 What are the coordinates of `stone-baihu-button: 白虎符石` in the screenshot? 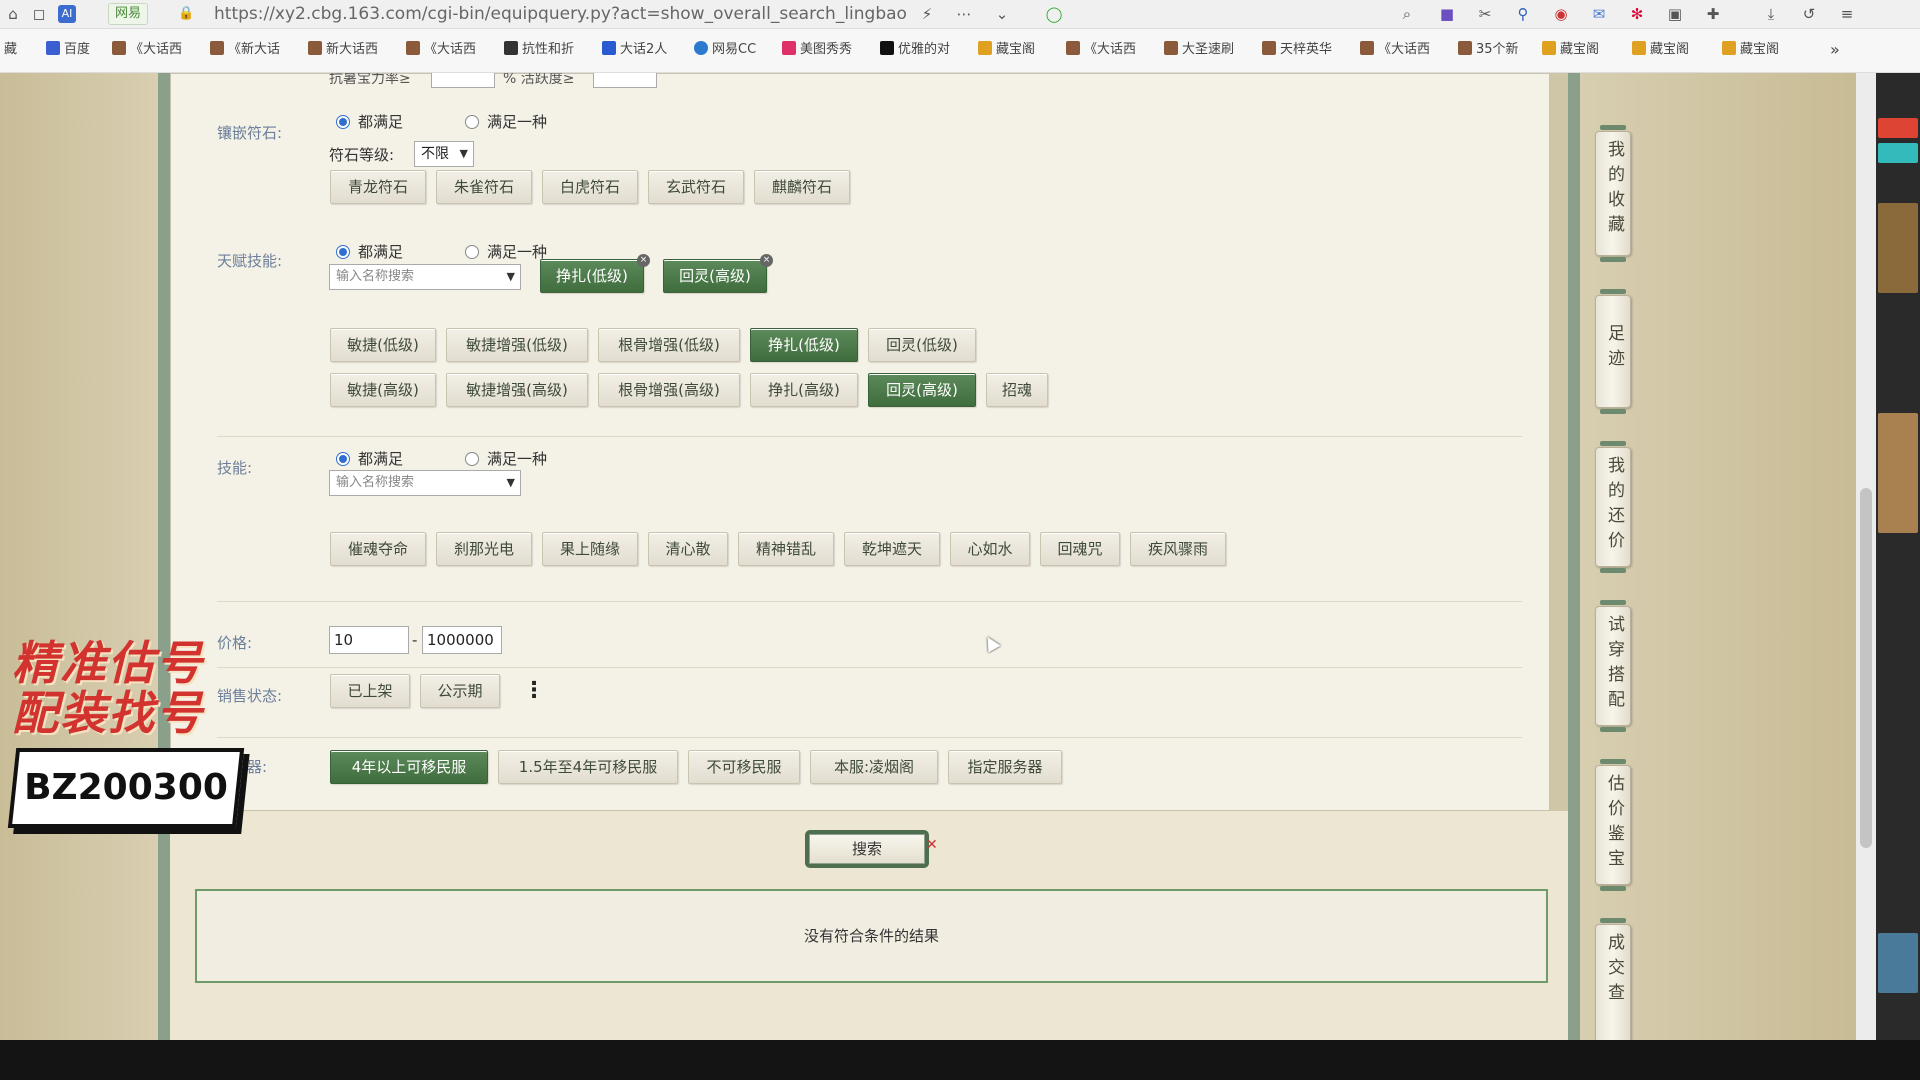 It's located at (590, 187).